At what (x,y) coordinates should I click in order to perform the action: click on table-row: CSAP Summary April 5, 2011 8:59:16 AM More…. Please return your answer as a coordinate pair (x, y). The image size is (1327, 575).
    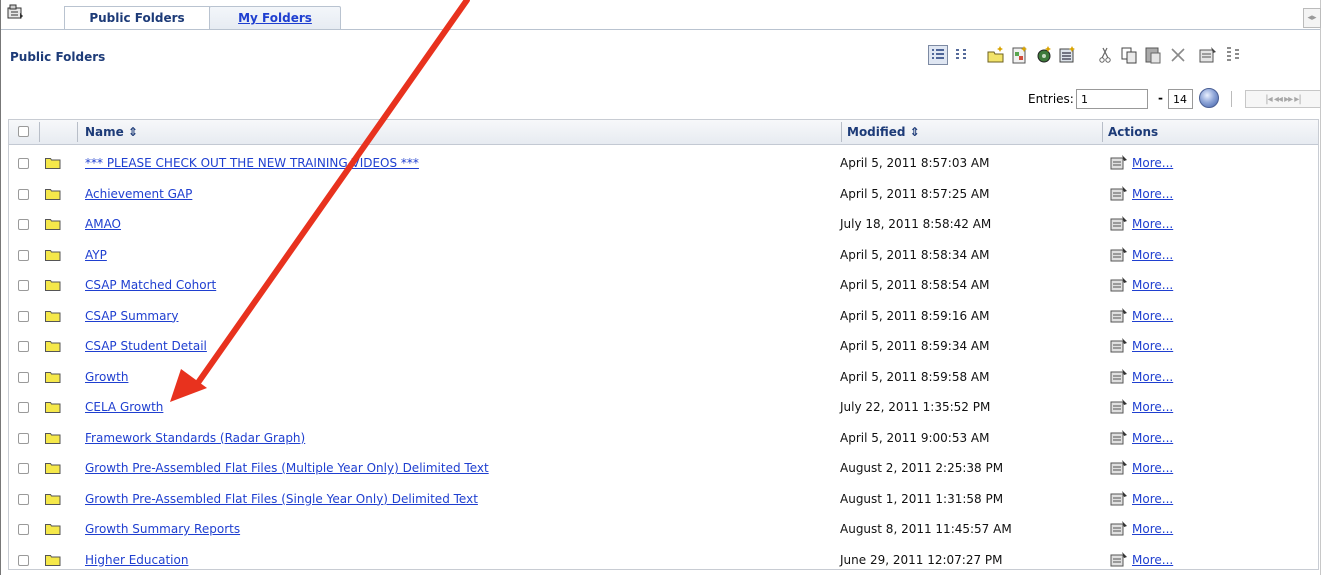
    Looking at the image, I should click on (663, 316).